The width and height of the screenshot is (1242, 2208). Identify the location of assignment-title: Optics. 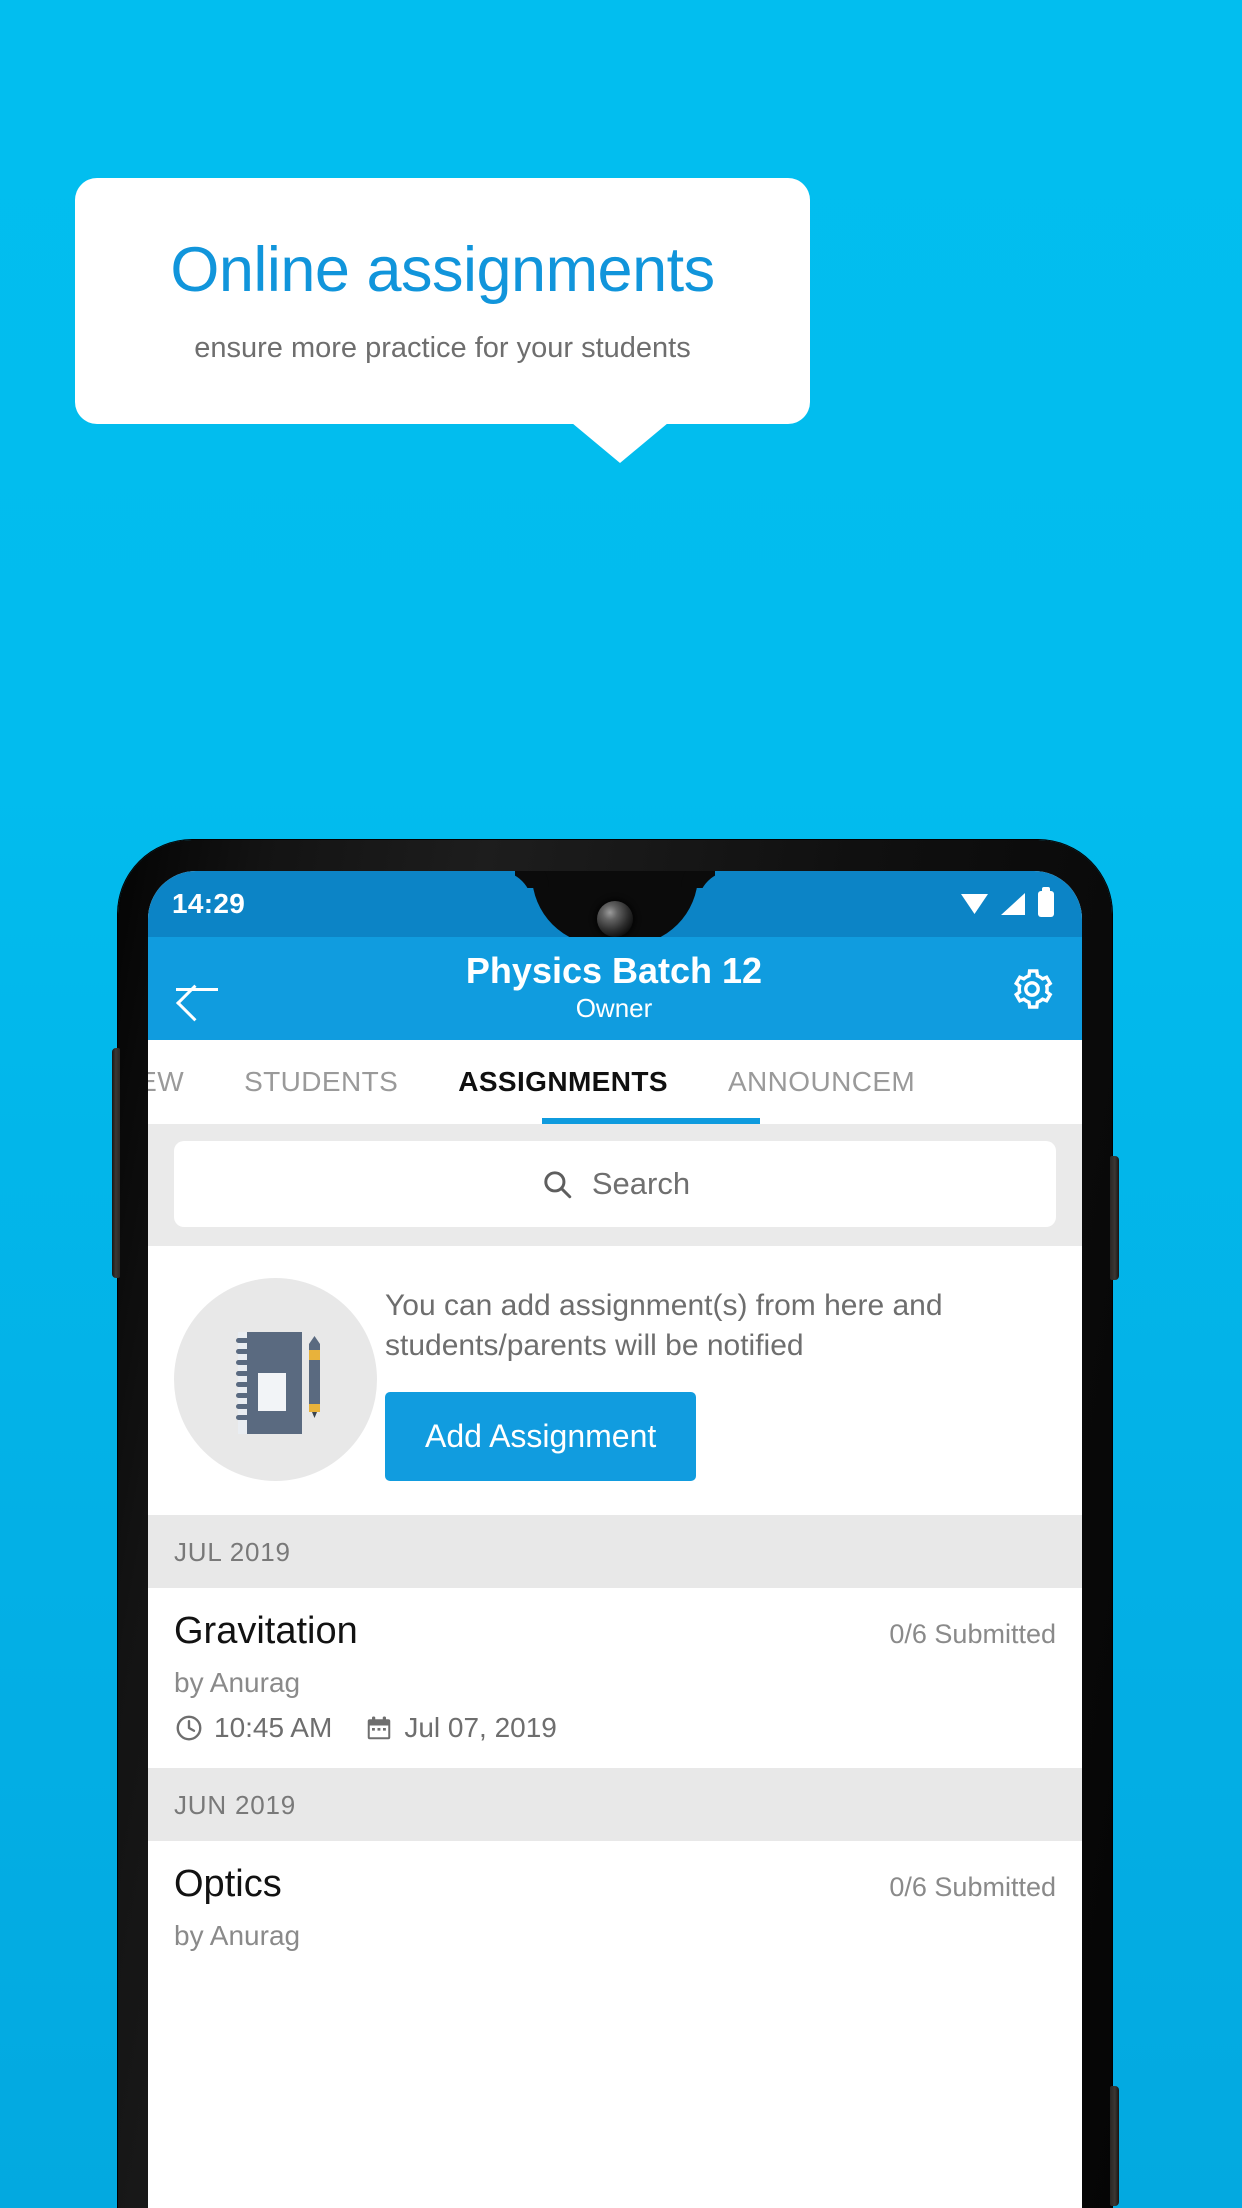
(228, 1884).